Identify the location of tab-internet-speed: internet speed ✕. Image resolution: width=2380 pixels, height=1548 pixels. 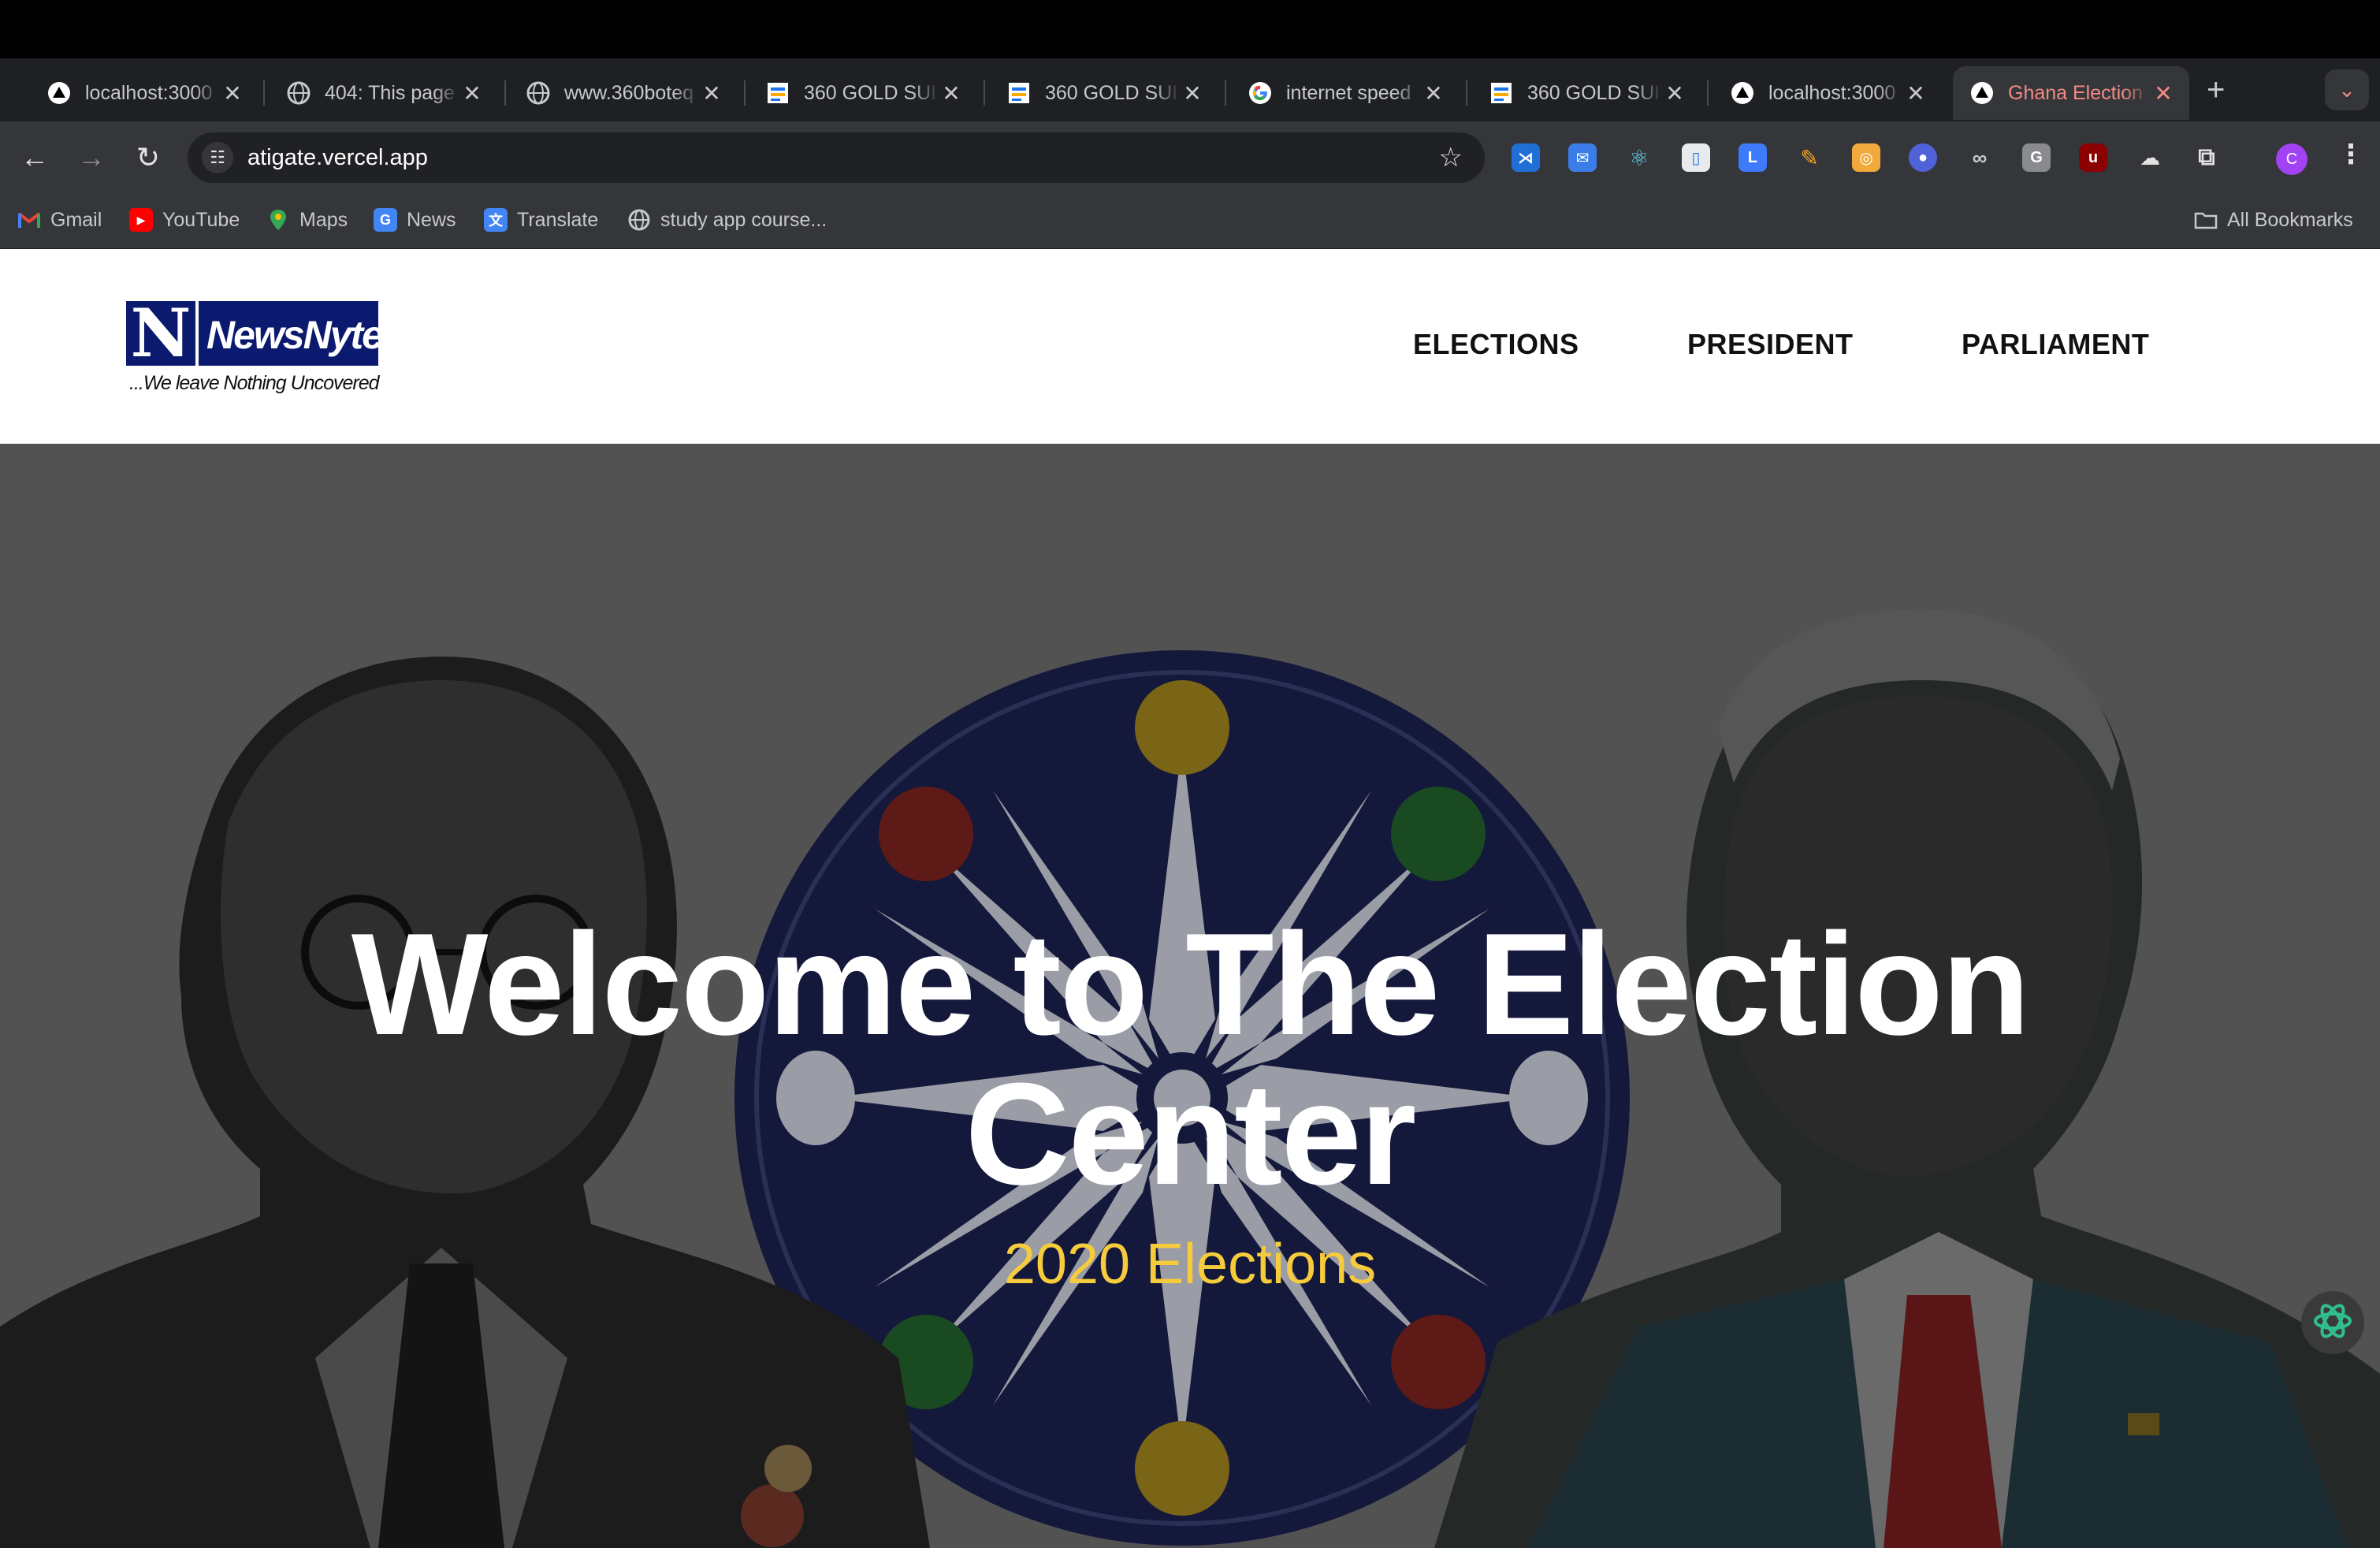
(1345, 93).